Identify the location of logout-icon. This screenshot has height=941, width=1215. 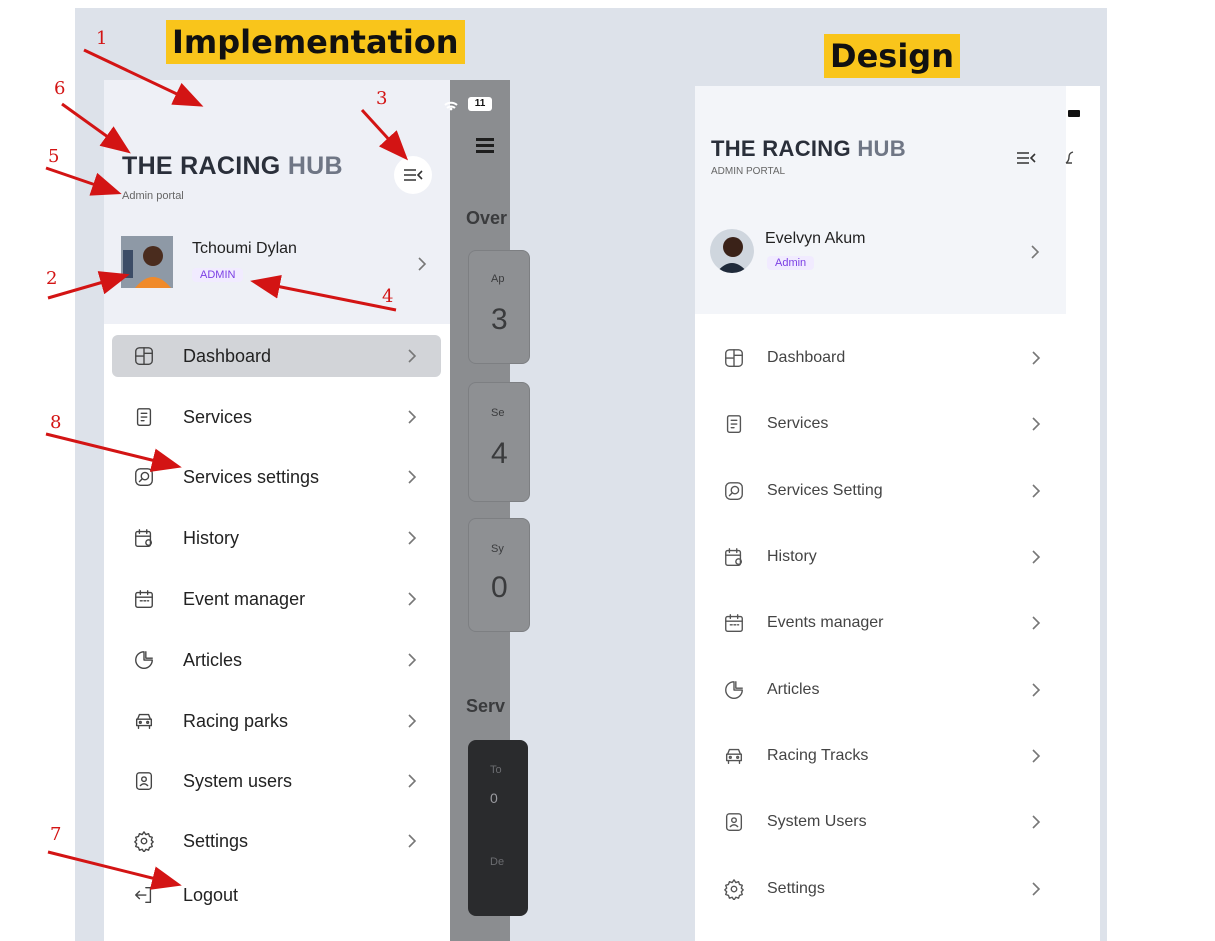
(144, 895).